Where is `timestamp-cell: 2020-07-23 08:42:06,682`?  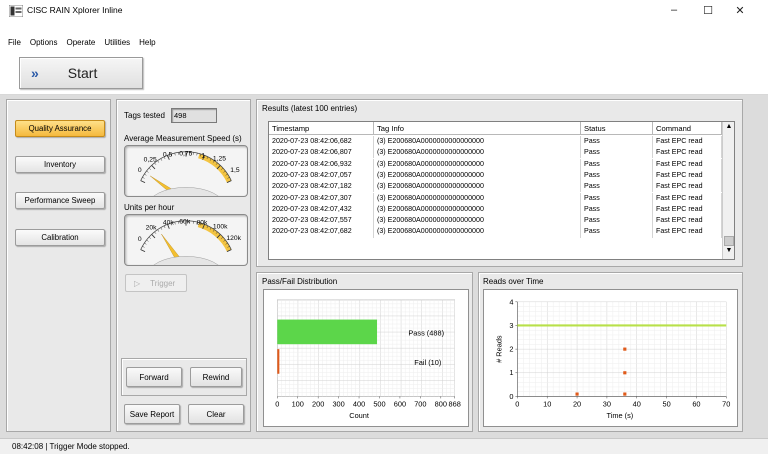 timestamp-cell: 2020-07-23 08:42:06,682 is located at coordinates (321, 142).